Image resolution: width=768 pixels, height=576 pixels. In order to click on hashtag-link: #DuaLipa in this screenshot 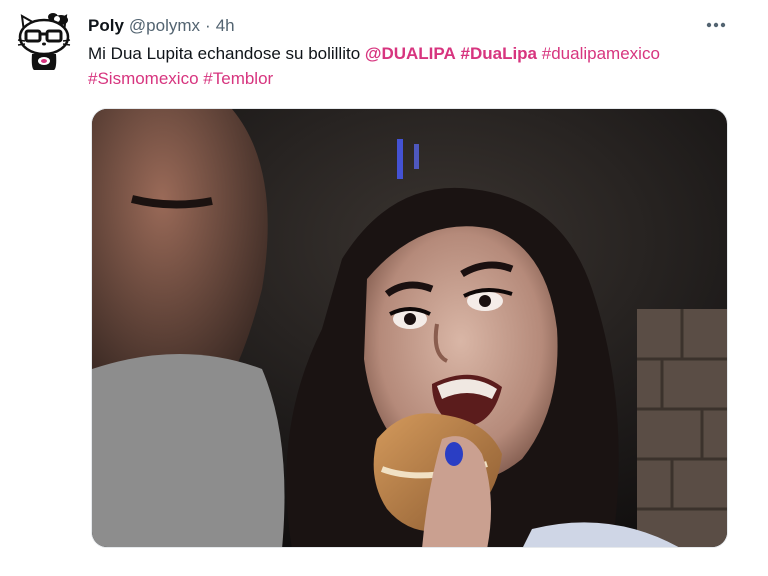, I will do `click(499, 53)`.